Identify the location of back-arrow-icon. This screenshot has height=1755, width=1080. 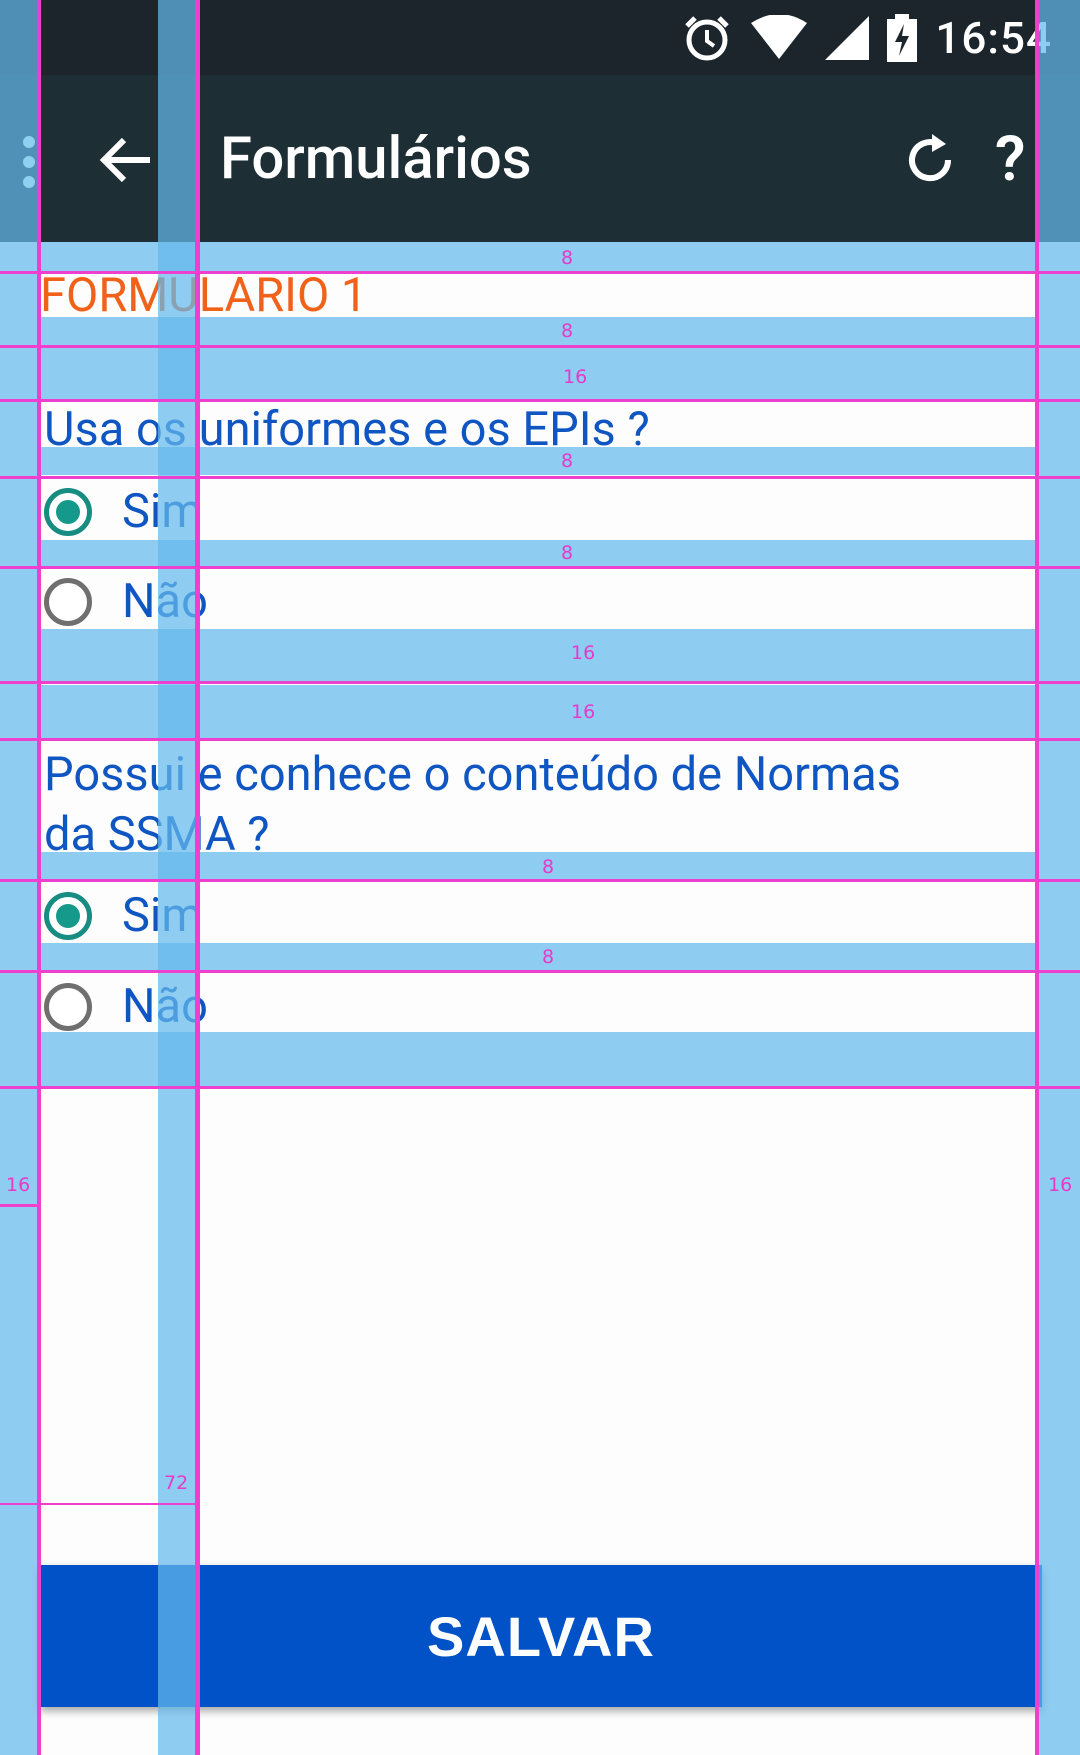
(126, 160).